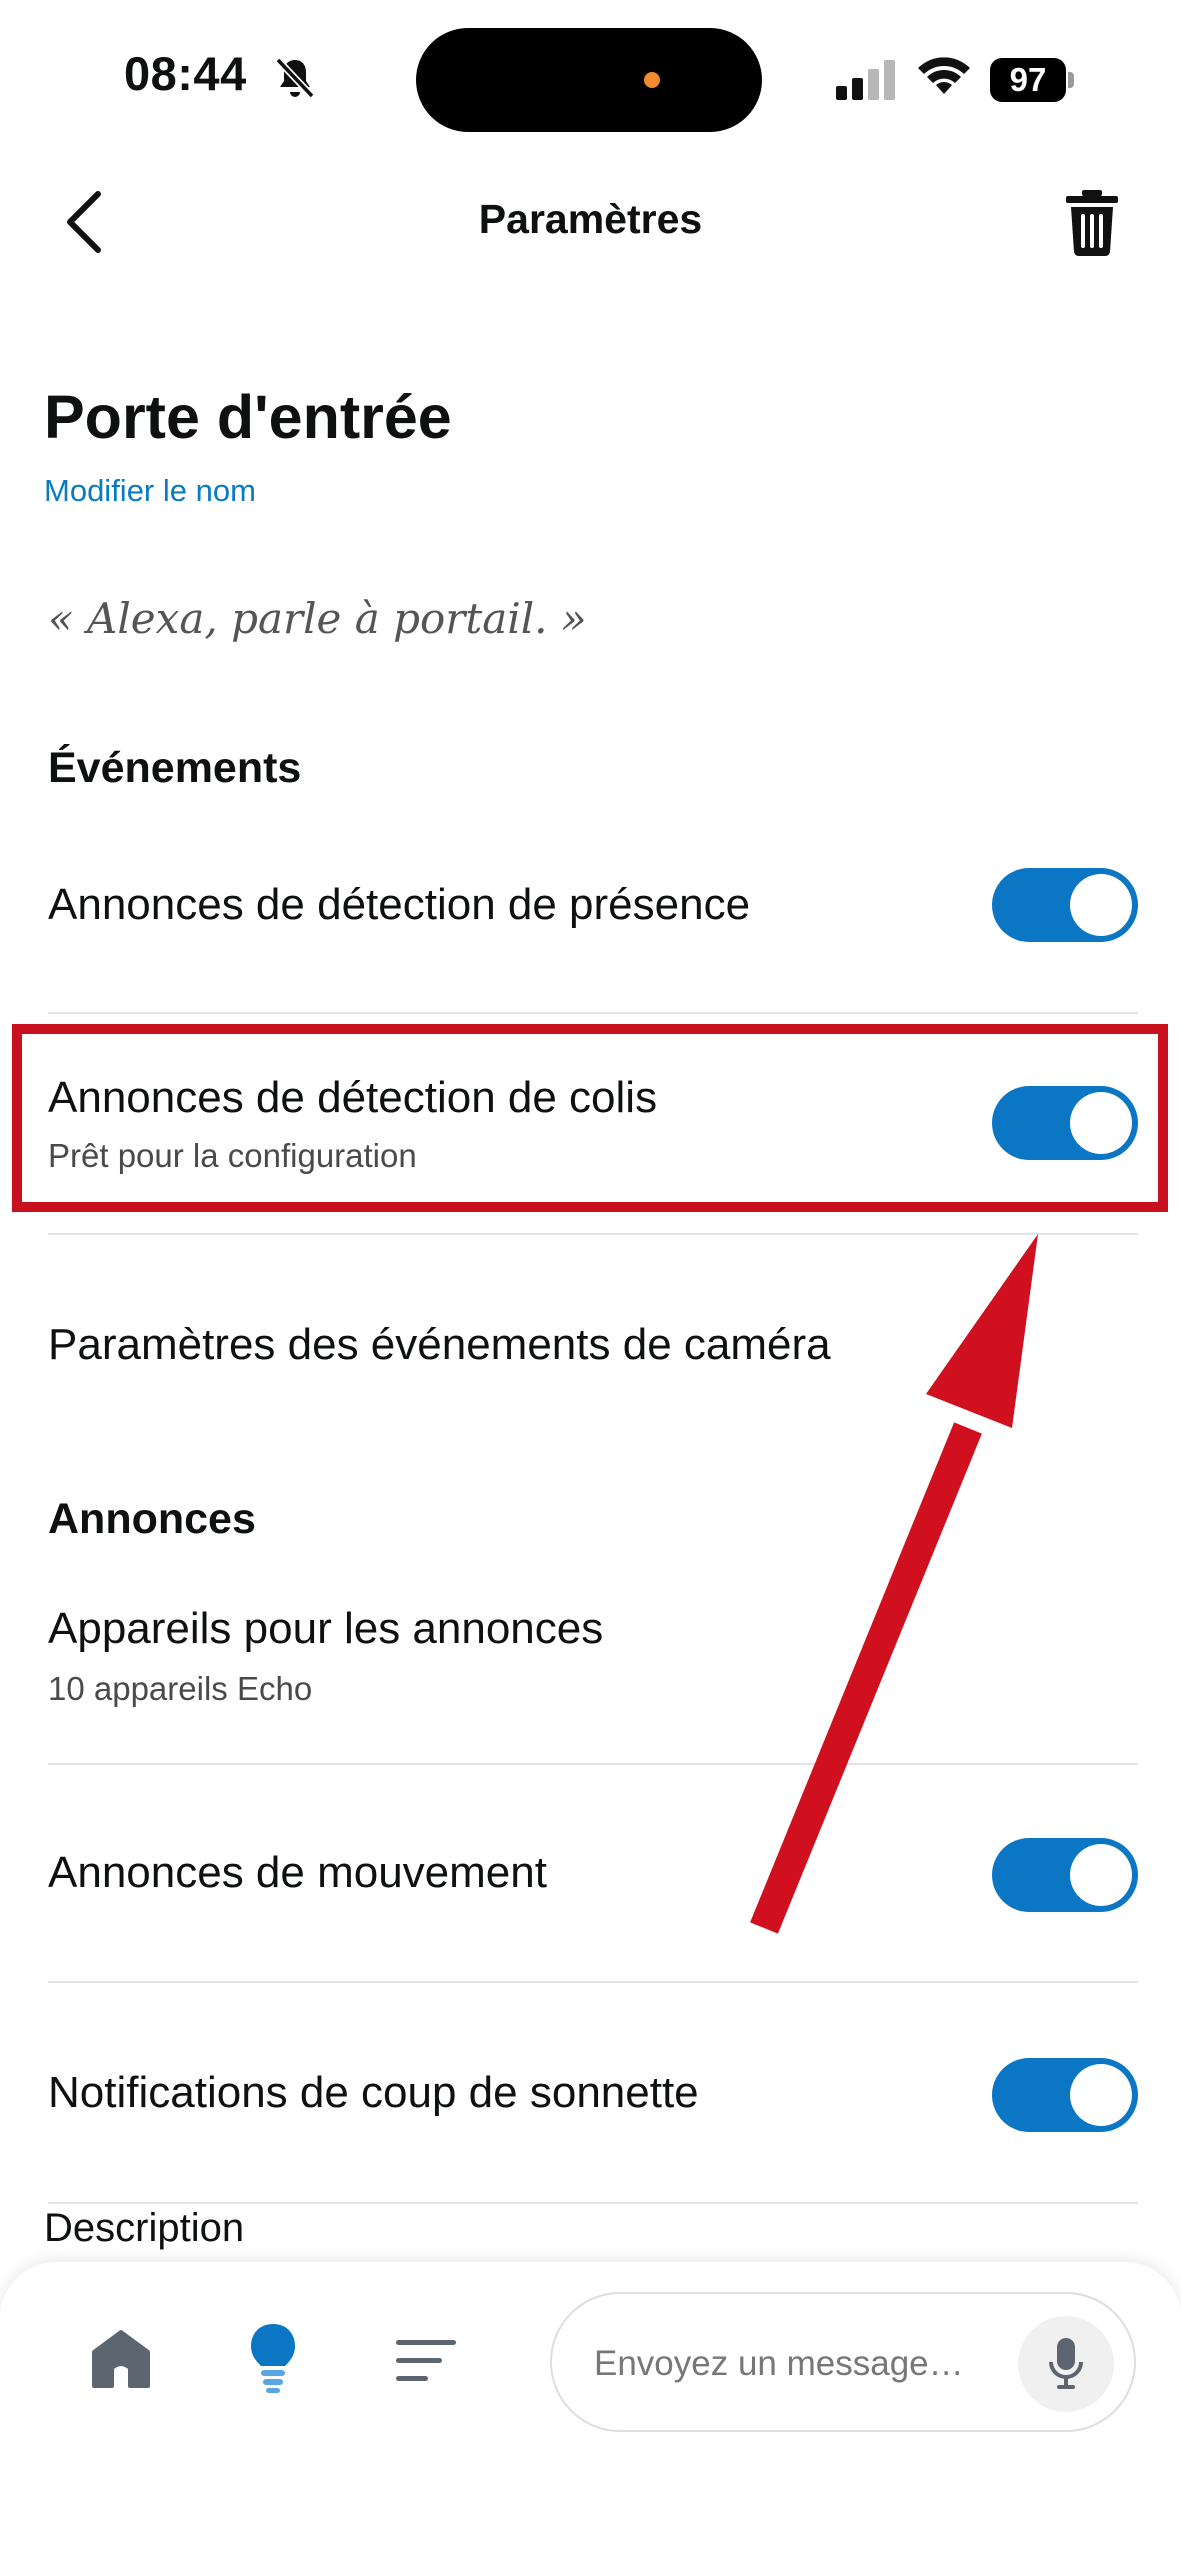  What do you see at coordinates (1092, 223) in the screenshot?
I see `trash-icon` at bounding box center [1092, 223].